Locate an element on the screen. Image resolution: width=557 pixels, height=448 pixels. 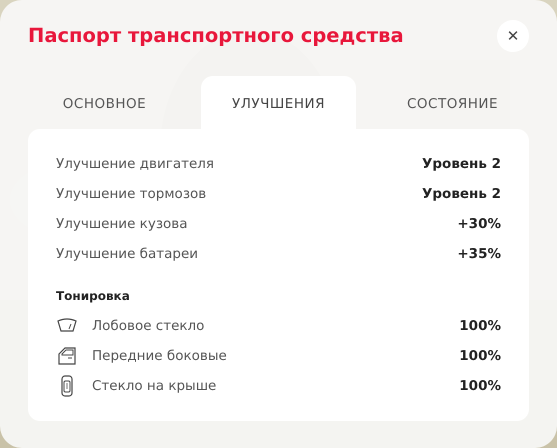
close-button: ✕ is located at coordinates (513, 36).